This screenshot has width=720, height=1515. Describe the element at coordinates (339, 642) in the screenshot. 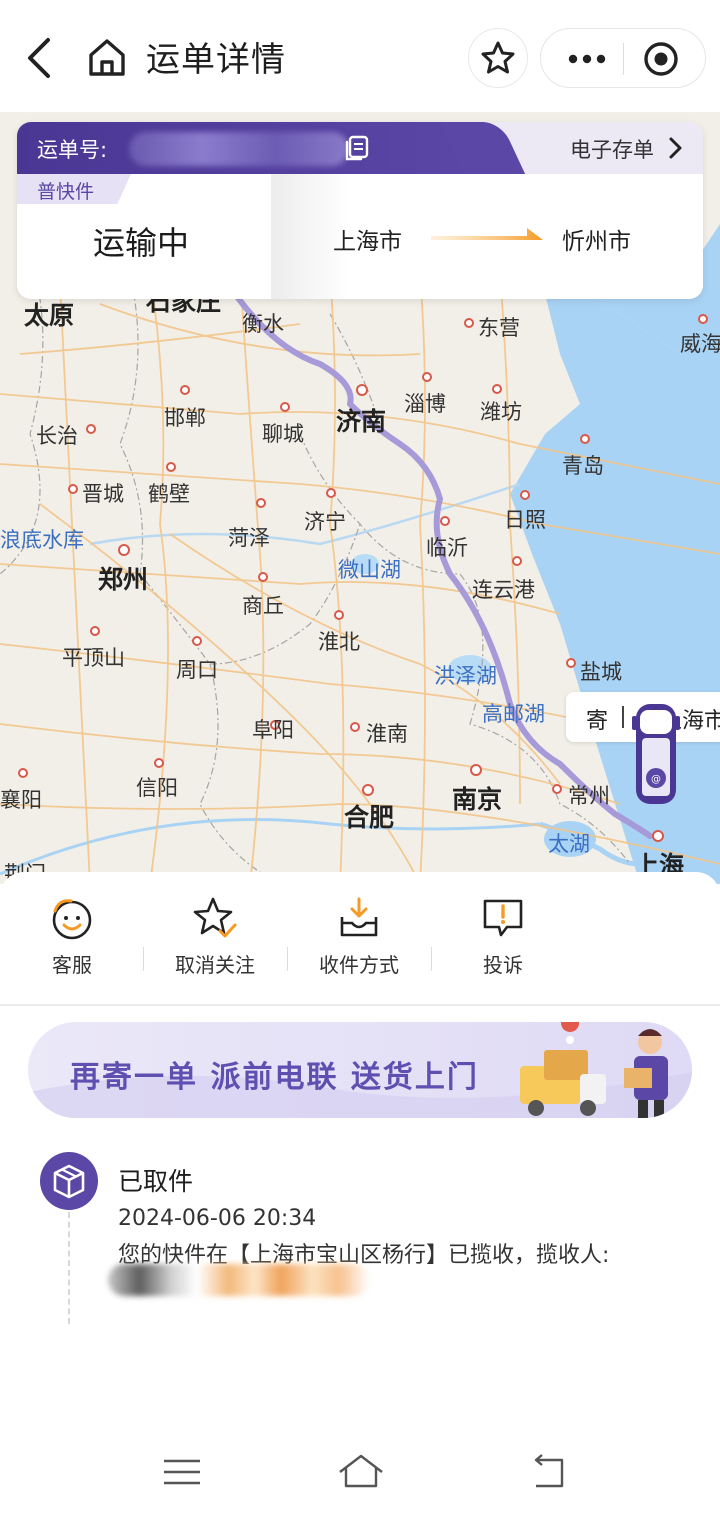

I see `map-label-huaibei: 淮北` at that location.